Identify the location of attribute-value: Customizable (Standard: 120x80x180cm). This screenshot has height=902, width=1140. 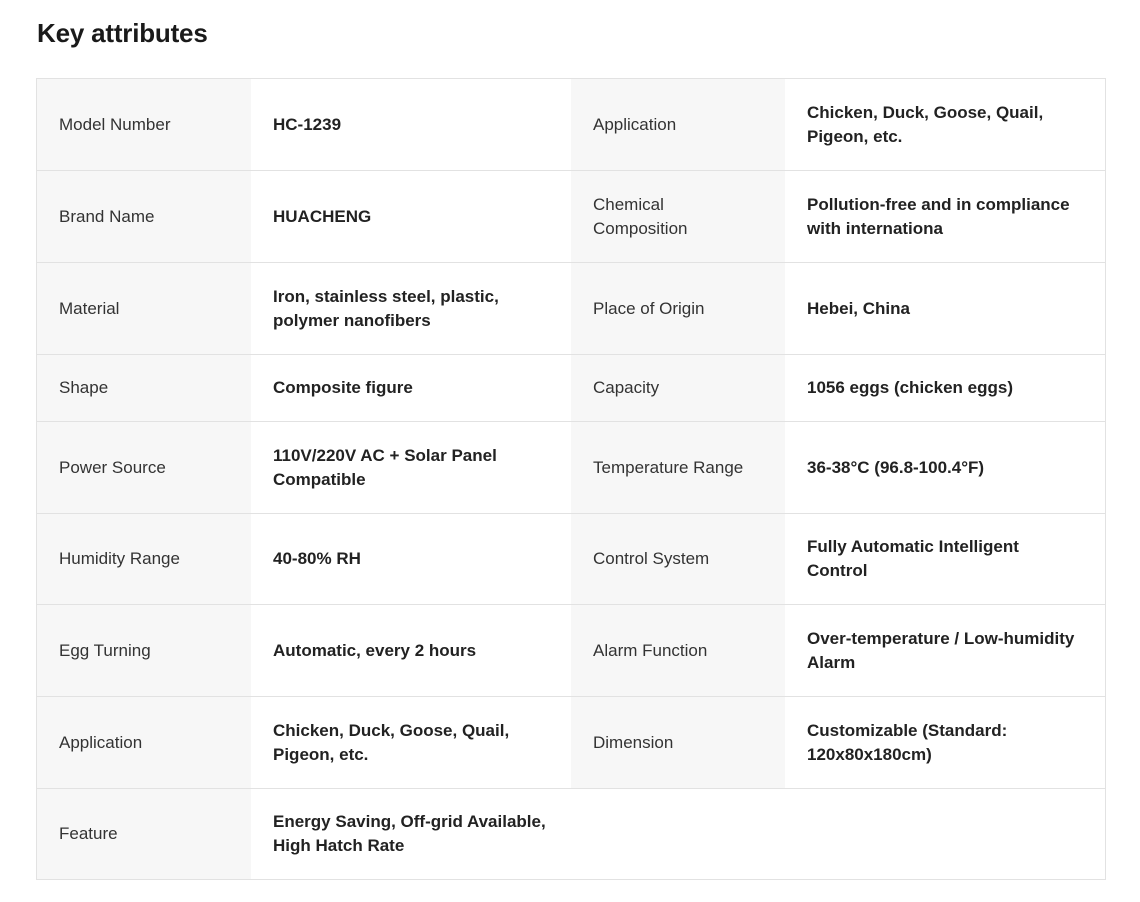
(945, 742).